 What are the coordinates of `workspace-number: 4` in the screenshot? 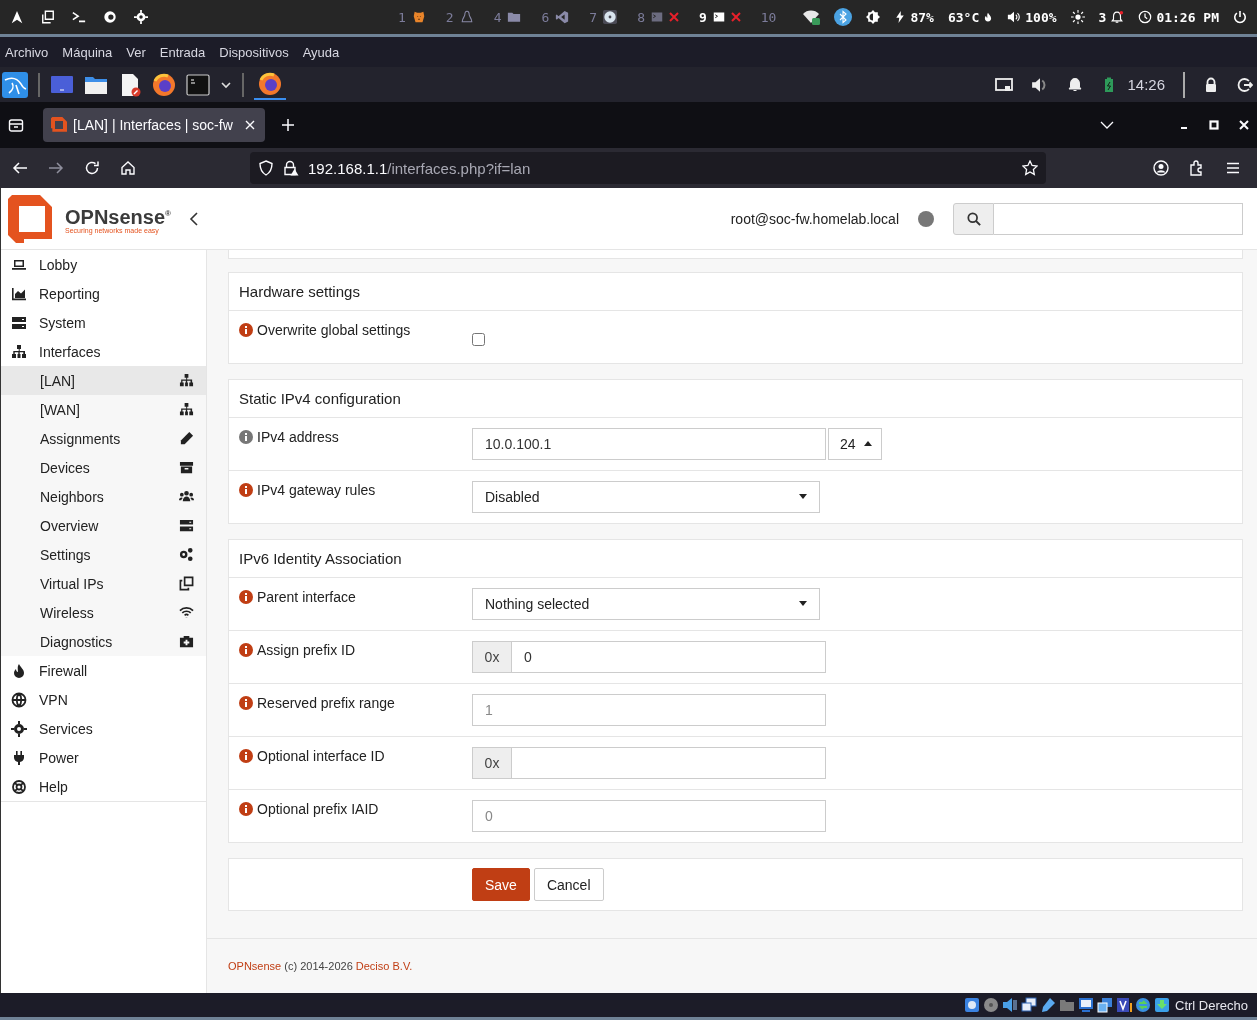 It's located at (497, 17).